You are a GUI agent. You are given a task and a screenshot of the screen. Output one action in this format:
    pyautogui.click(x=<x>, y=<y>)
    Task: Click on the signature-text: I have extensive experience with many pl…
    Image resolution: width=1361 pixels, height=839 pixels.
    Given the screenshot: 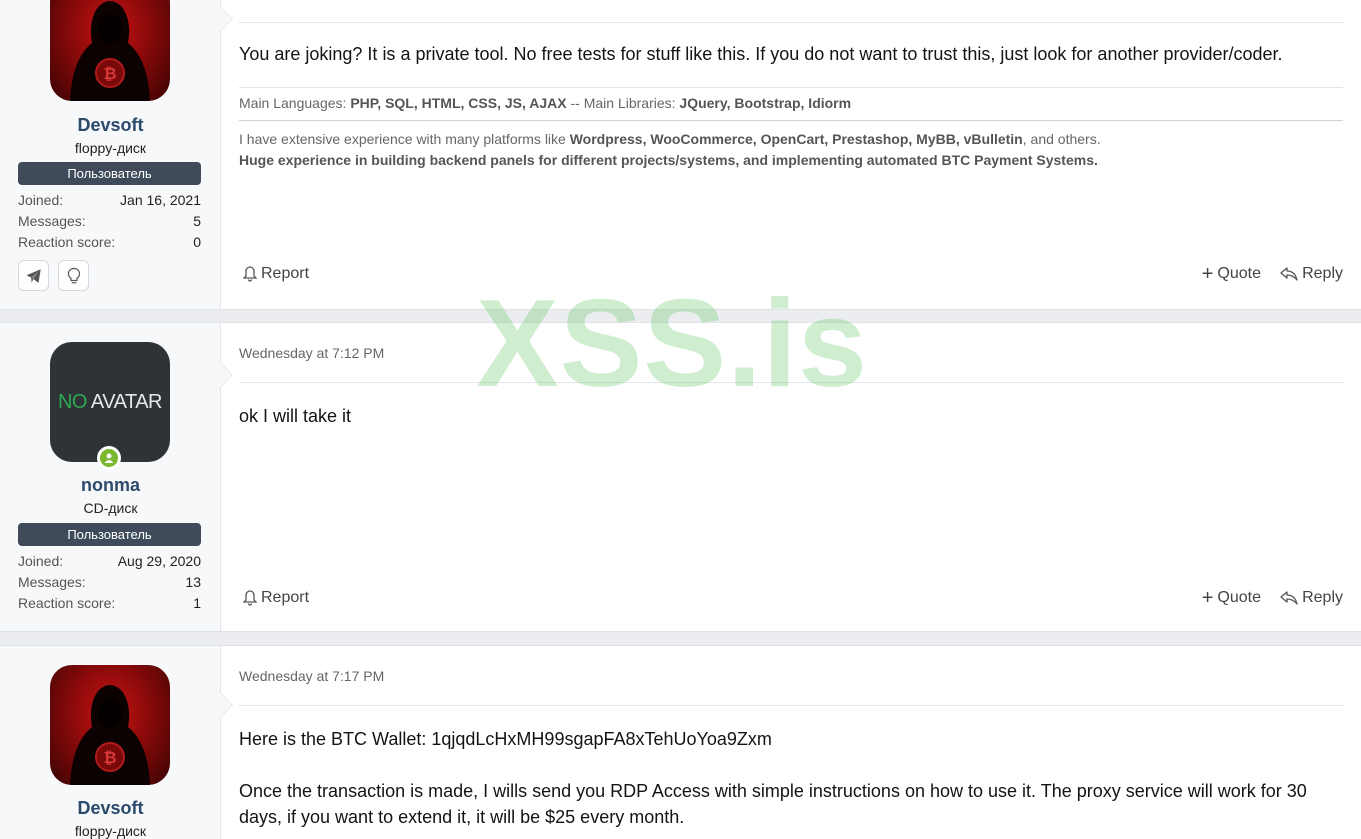 What is the action you would take?
    pyautogui.click(x=791, y=150)
    